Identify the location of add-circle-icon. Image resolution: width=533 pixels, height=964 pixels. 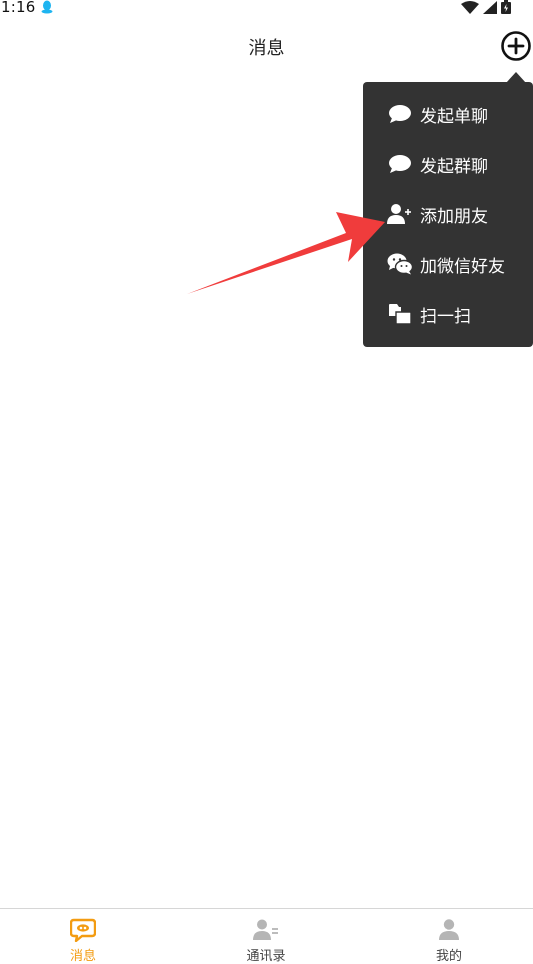
(516, 46).